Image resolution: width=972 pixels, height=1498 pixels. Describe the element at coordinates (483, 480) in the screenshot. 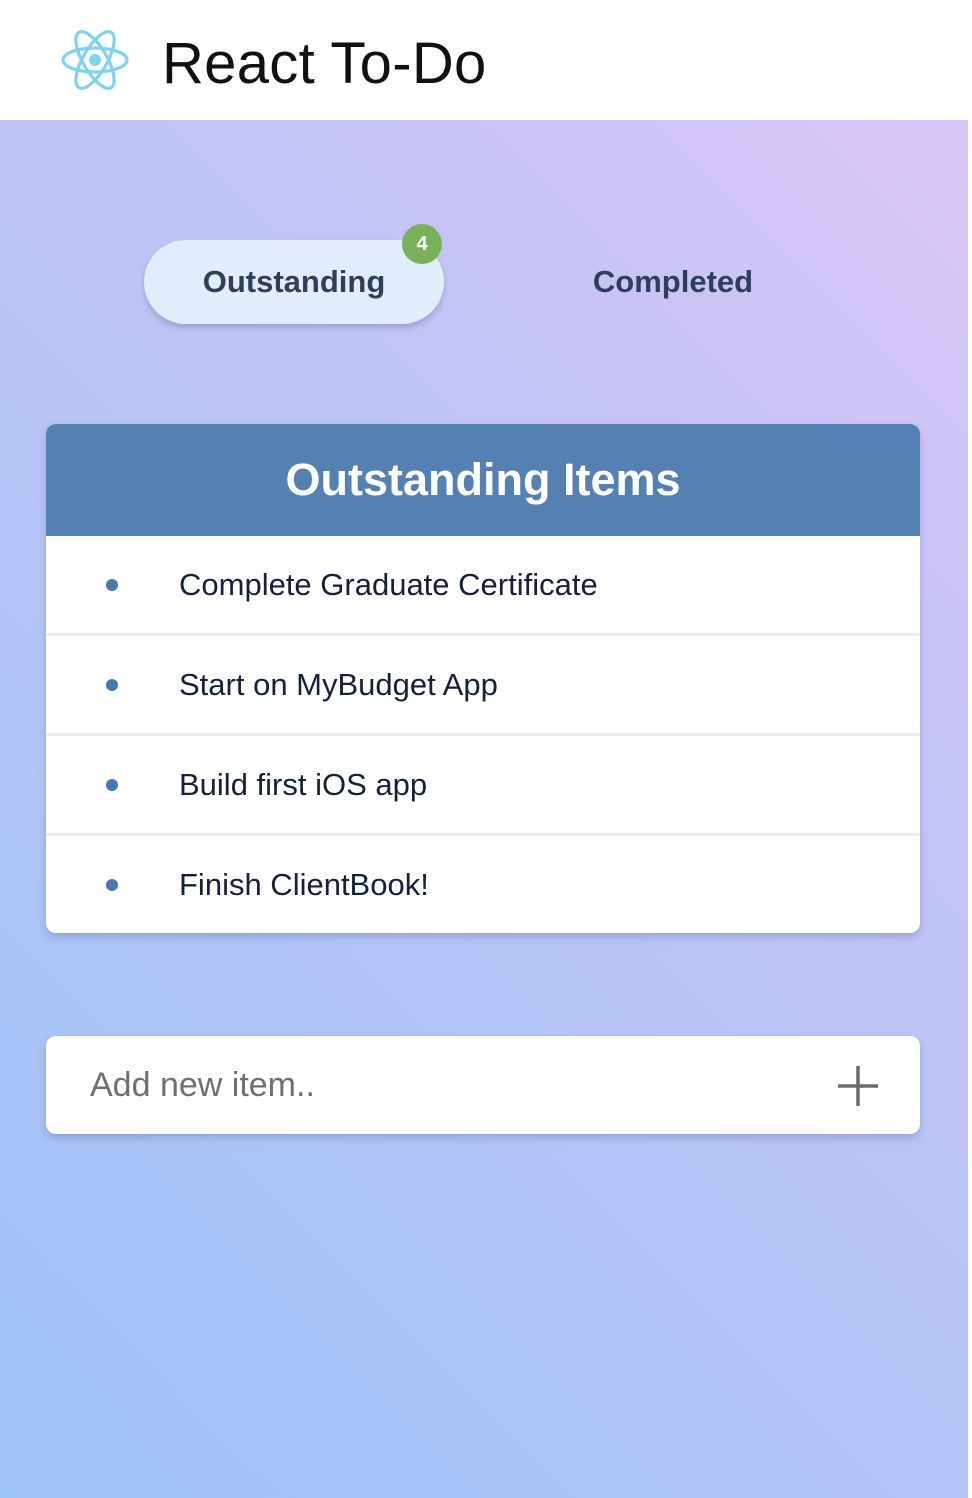

I see `card-title: Outstanding Items` at that location.